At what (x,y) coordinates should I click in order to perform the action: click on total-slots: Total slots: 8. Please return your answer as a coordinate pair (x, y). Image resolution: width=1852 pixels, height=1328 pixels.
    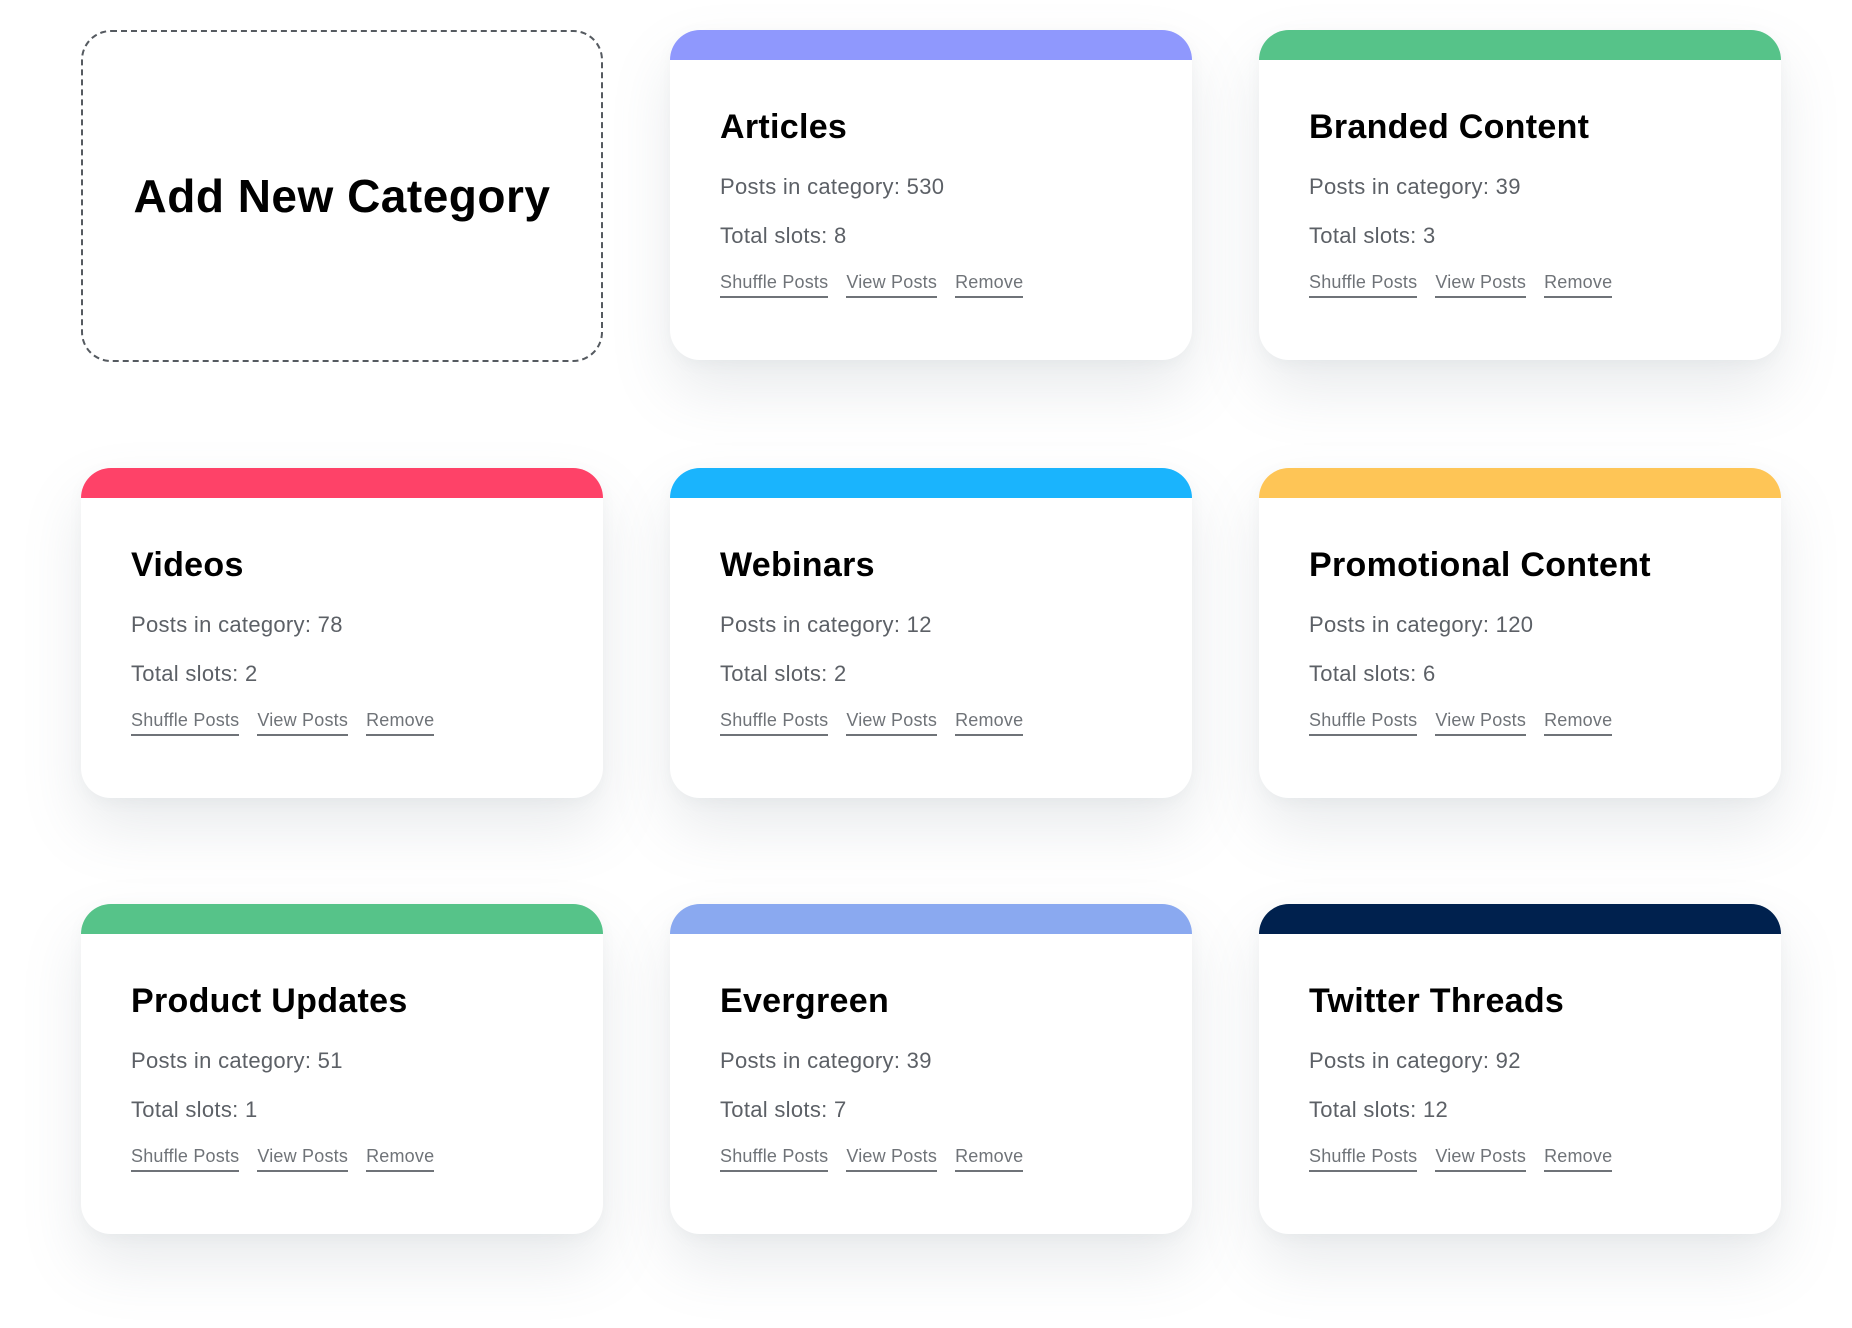
    Looking at the image, I should click on (783, 235).